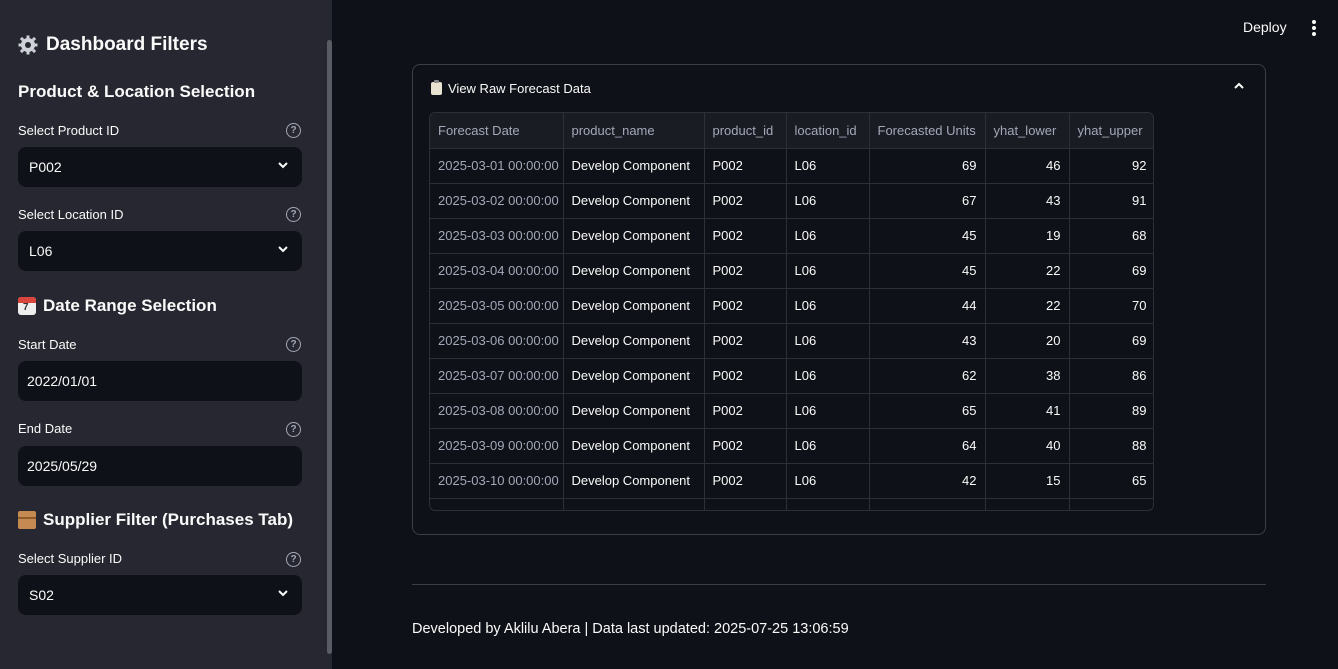 Image resolution: width=1338 pixels, height=669 pixels. I want to click on table-cell: 2025-03-06 00:00:00, so click(497, 341).